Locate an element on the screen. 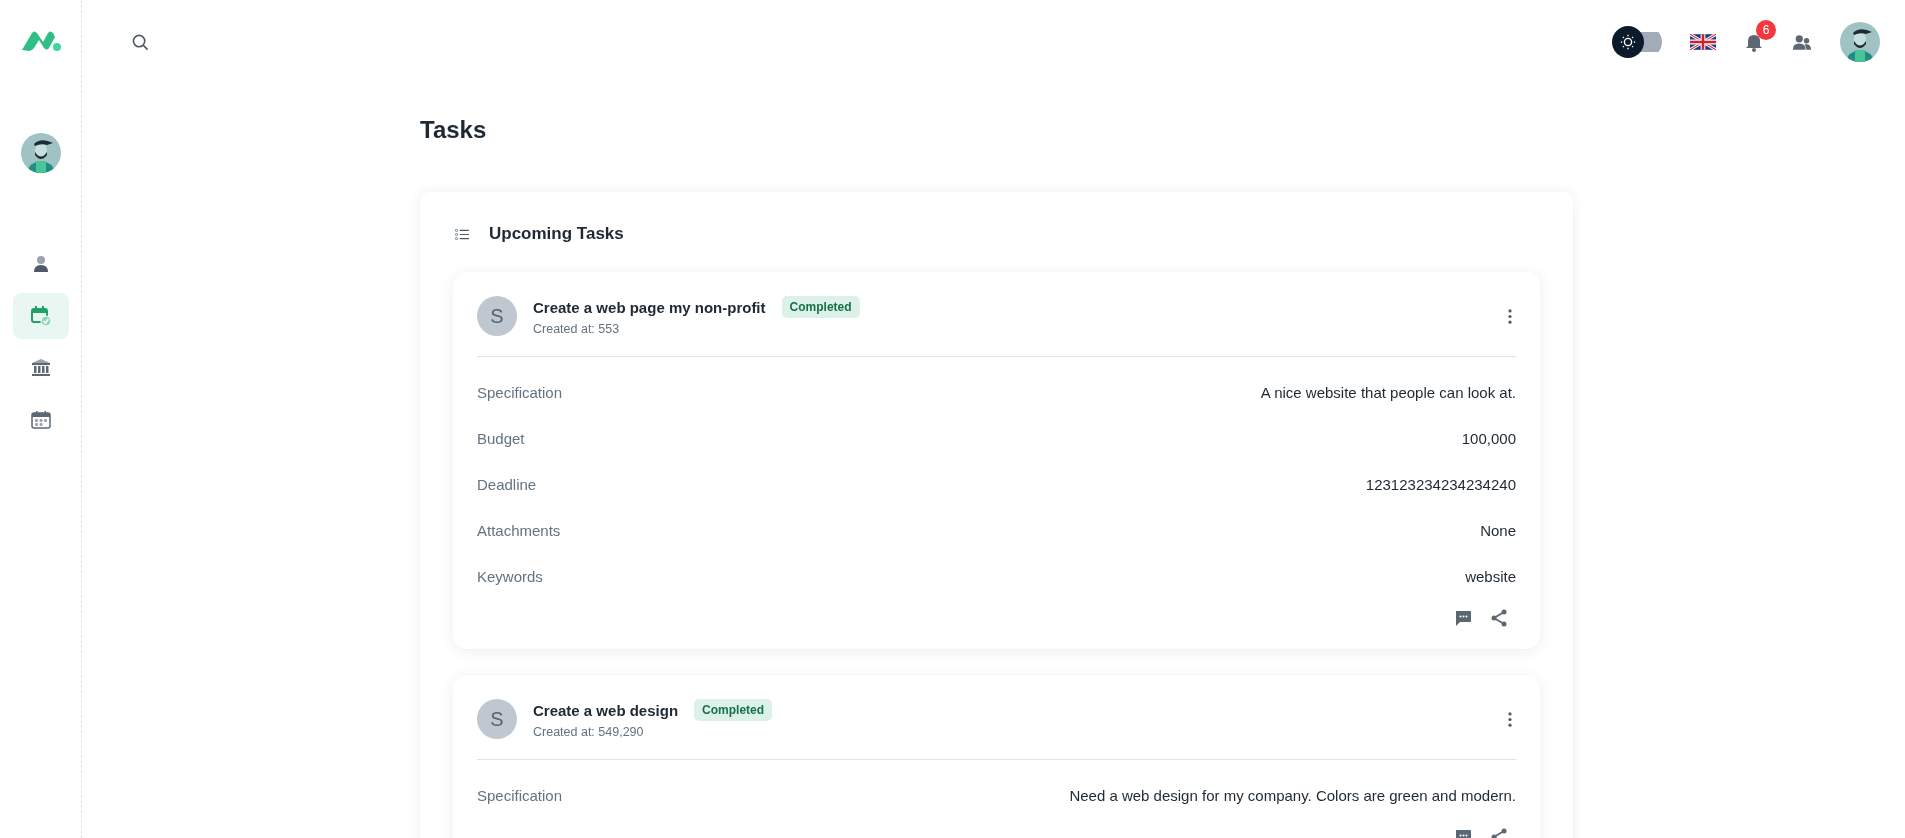 The width and height of the screenshot is (1905, 838). created-date: Created at: 549,290 is located at coordinates (589, 732).